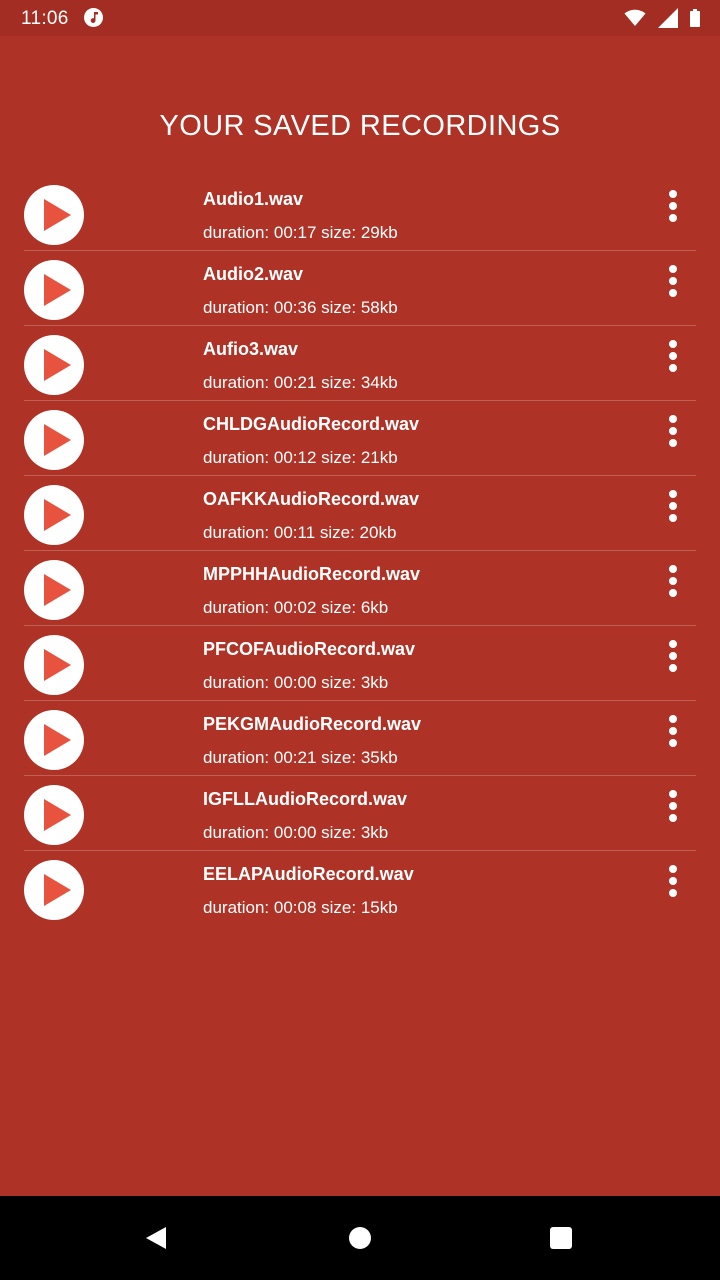  Describe the element at coordinates (312, 724) in the screenshot. I see `recording-name: PEKGMAudioRecord.wav` at that location.